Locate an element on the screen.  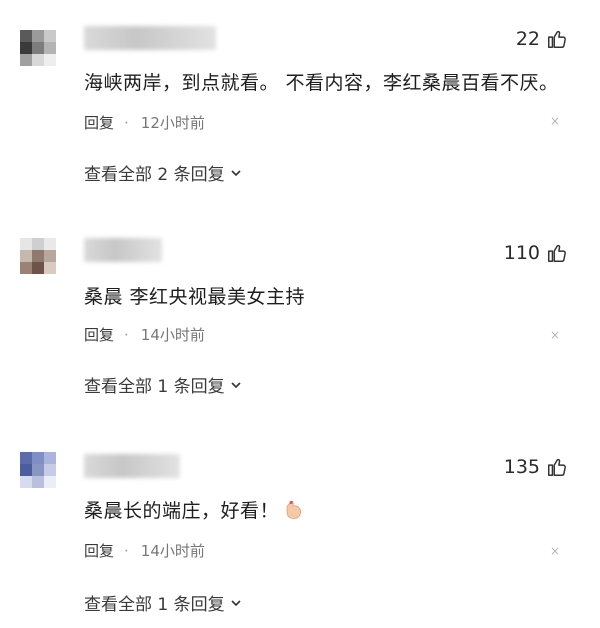
comment-text: 桑晨长的端庄，好看！ is located at coordinates (194, 509).